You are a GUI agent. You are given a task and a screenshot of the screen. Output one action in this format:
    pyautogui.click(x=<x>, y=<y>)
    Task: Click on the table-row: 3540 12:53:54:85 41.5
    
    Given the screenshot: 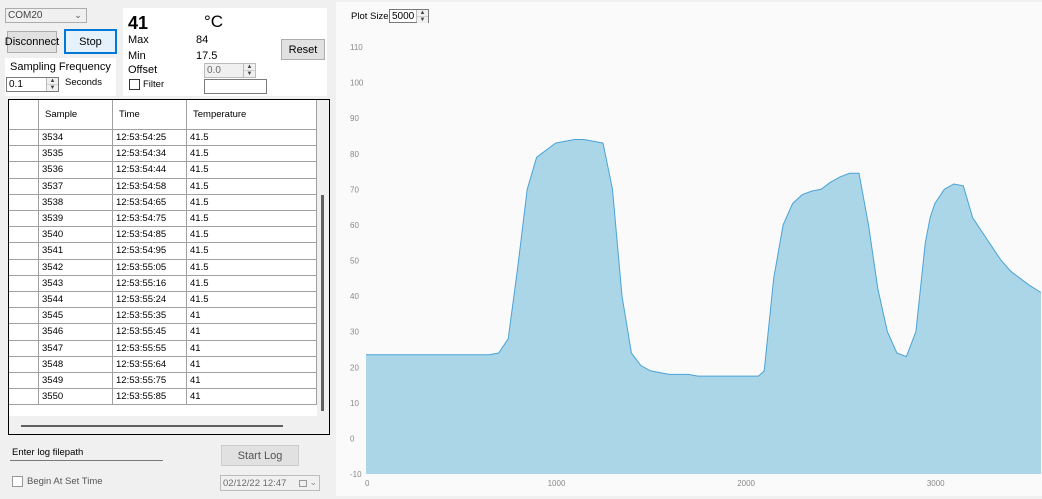 What is the action you would take?
    pyautogui.click(x=163, y=235)
    